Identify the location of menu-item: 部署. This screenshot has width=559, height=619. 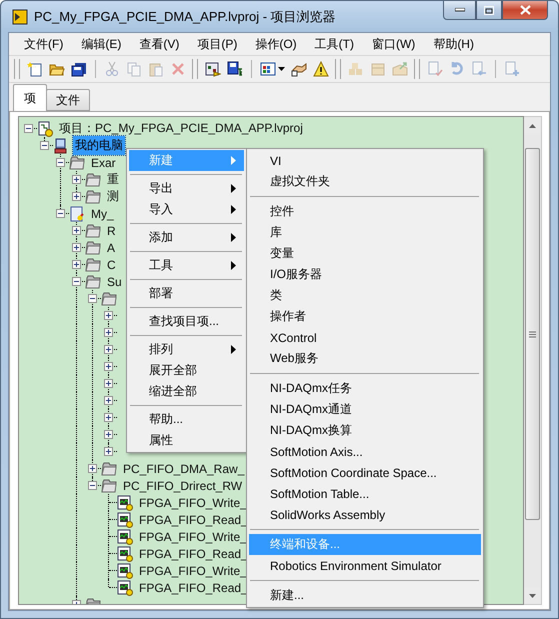
(186, 293).